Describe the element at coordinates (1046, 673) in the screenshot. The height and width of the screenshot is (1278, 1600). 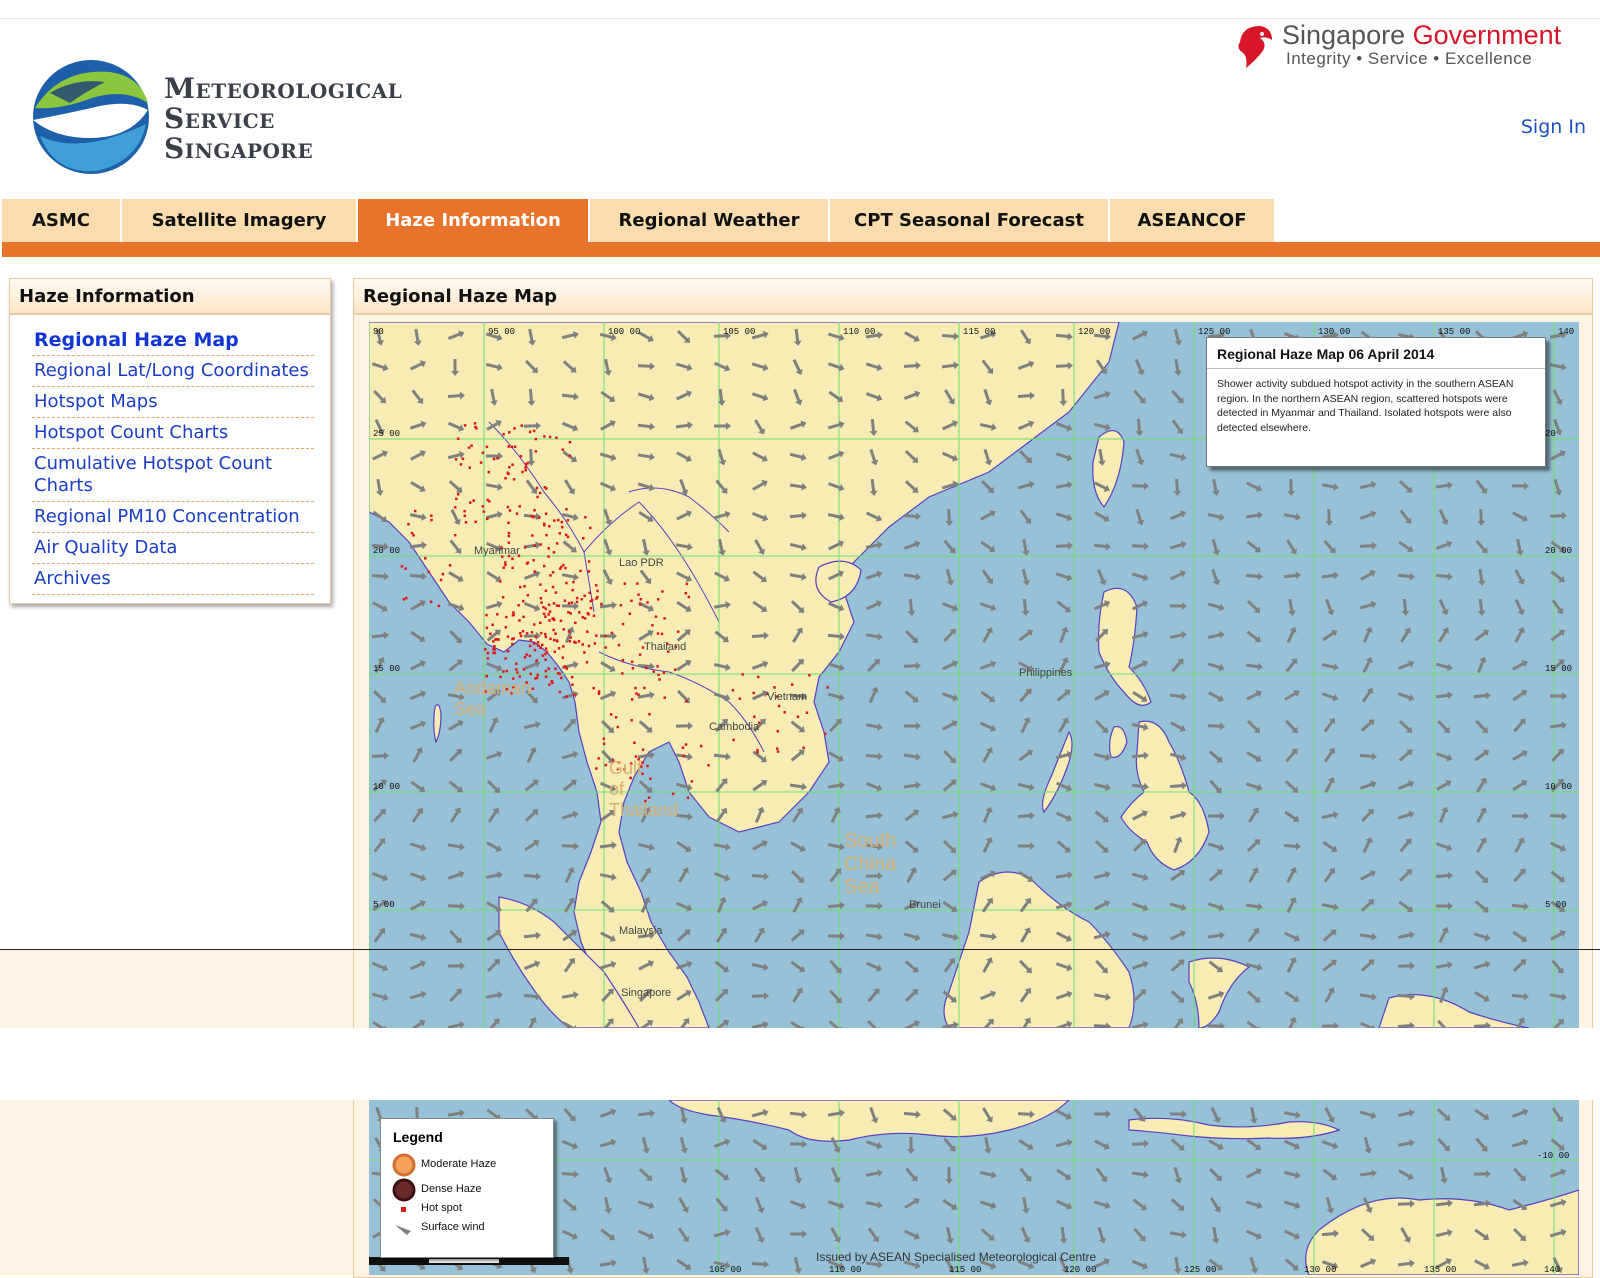
I see `place-label: Philippines` at that location.